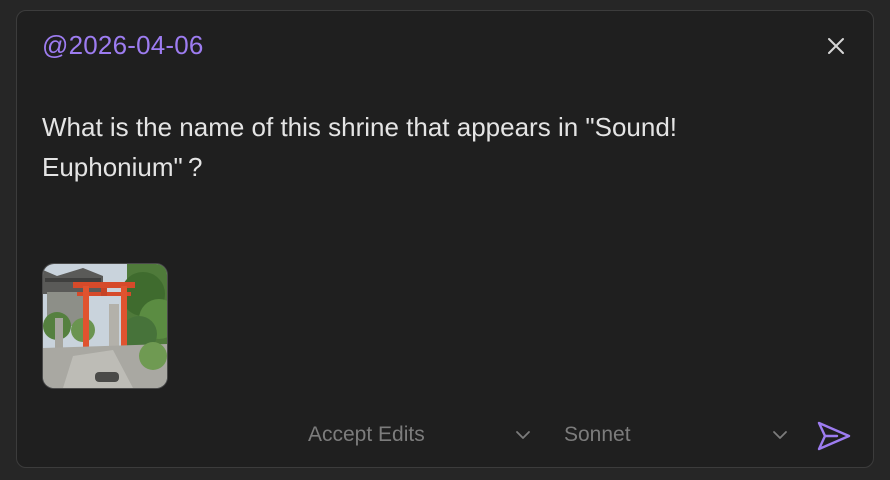 Image resolution: width=890 pixels, height=480 pixels. I want to click on model-select: Sonnet, so click(679, 435).